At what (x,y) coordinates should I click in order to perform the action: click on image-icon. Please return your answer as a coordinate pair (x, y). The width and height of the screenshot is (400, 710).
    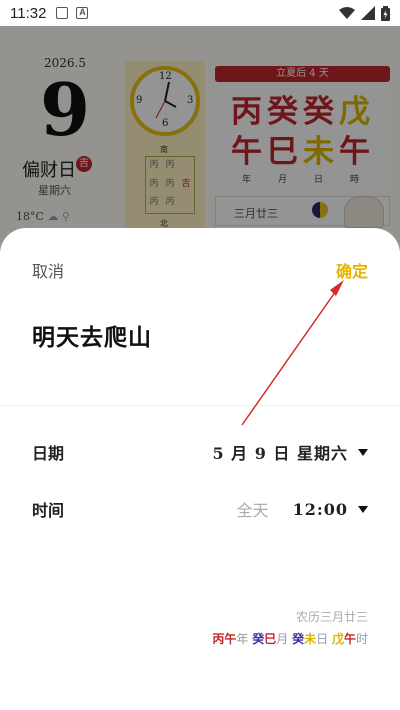
    Looking at the image, I should click on (62, 13).